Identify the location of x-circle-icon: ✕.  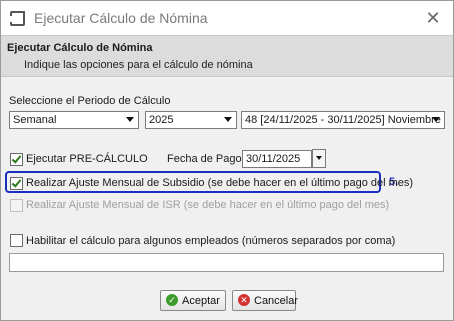
(244, 300).